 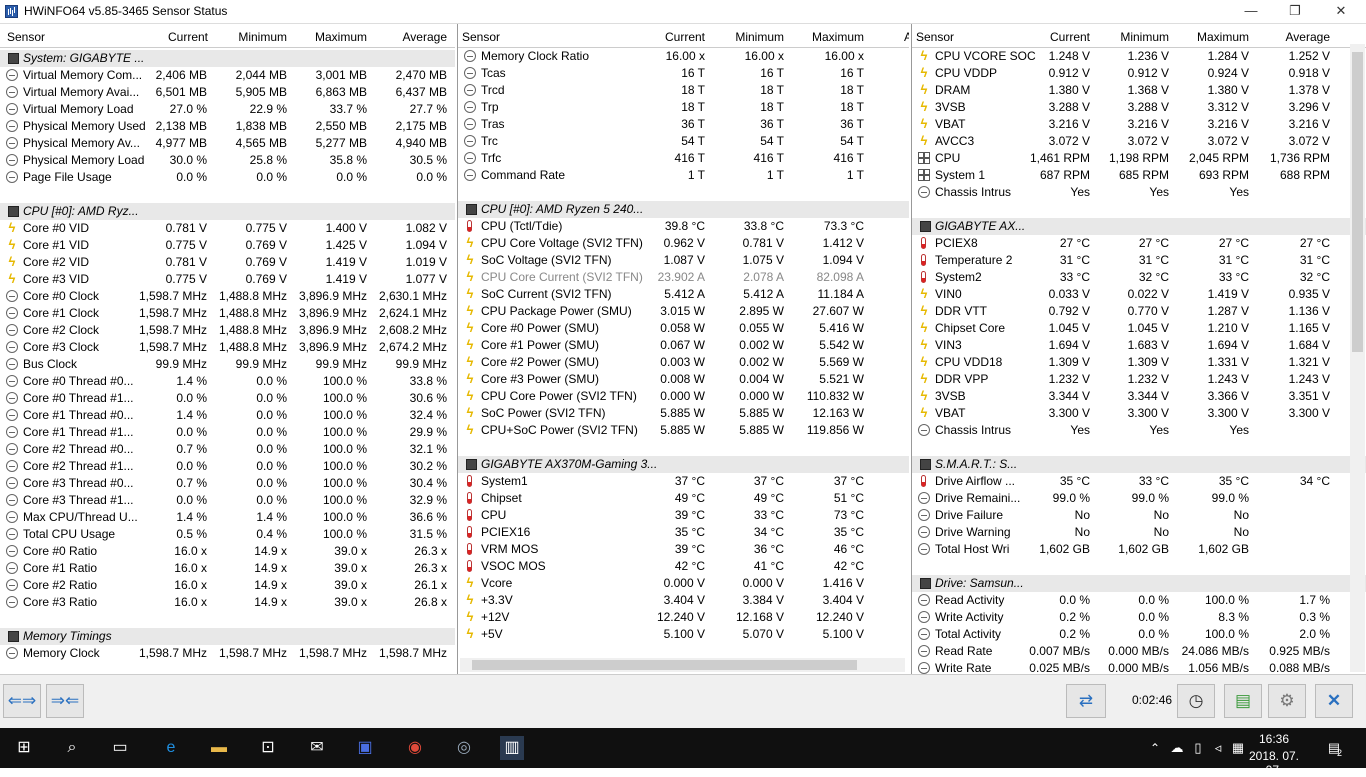 What do you see at coordinates (1139, 107) in the screenshot?
I see `sensor-row: ϟ 3VSB 3.288 V 3.288 V 3.312 V 3.296 V` at bounding box center [1139, 107].